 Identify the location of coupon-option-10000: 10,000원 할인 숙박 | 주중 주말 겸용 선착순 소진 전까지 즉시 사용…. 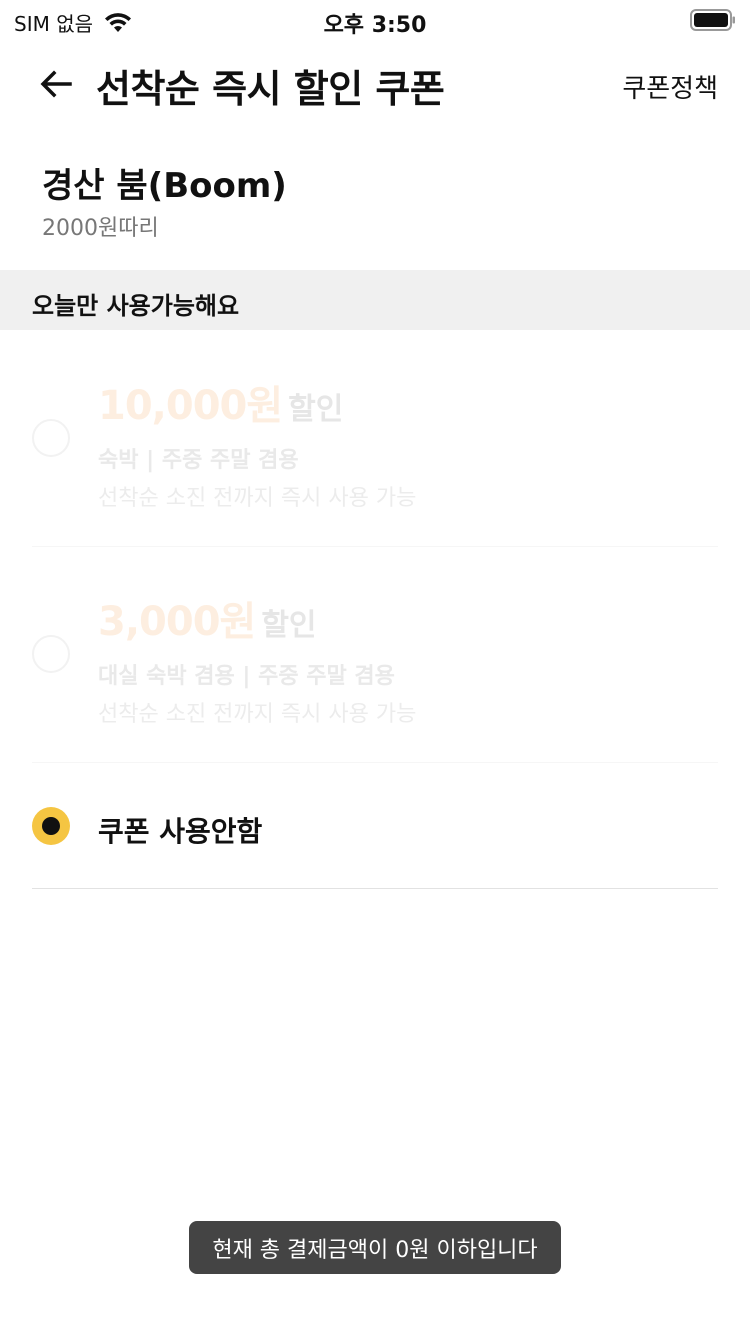
(375, 444).